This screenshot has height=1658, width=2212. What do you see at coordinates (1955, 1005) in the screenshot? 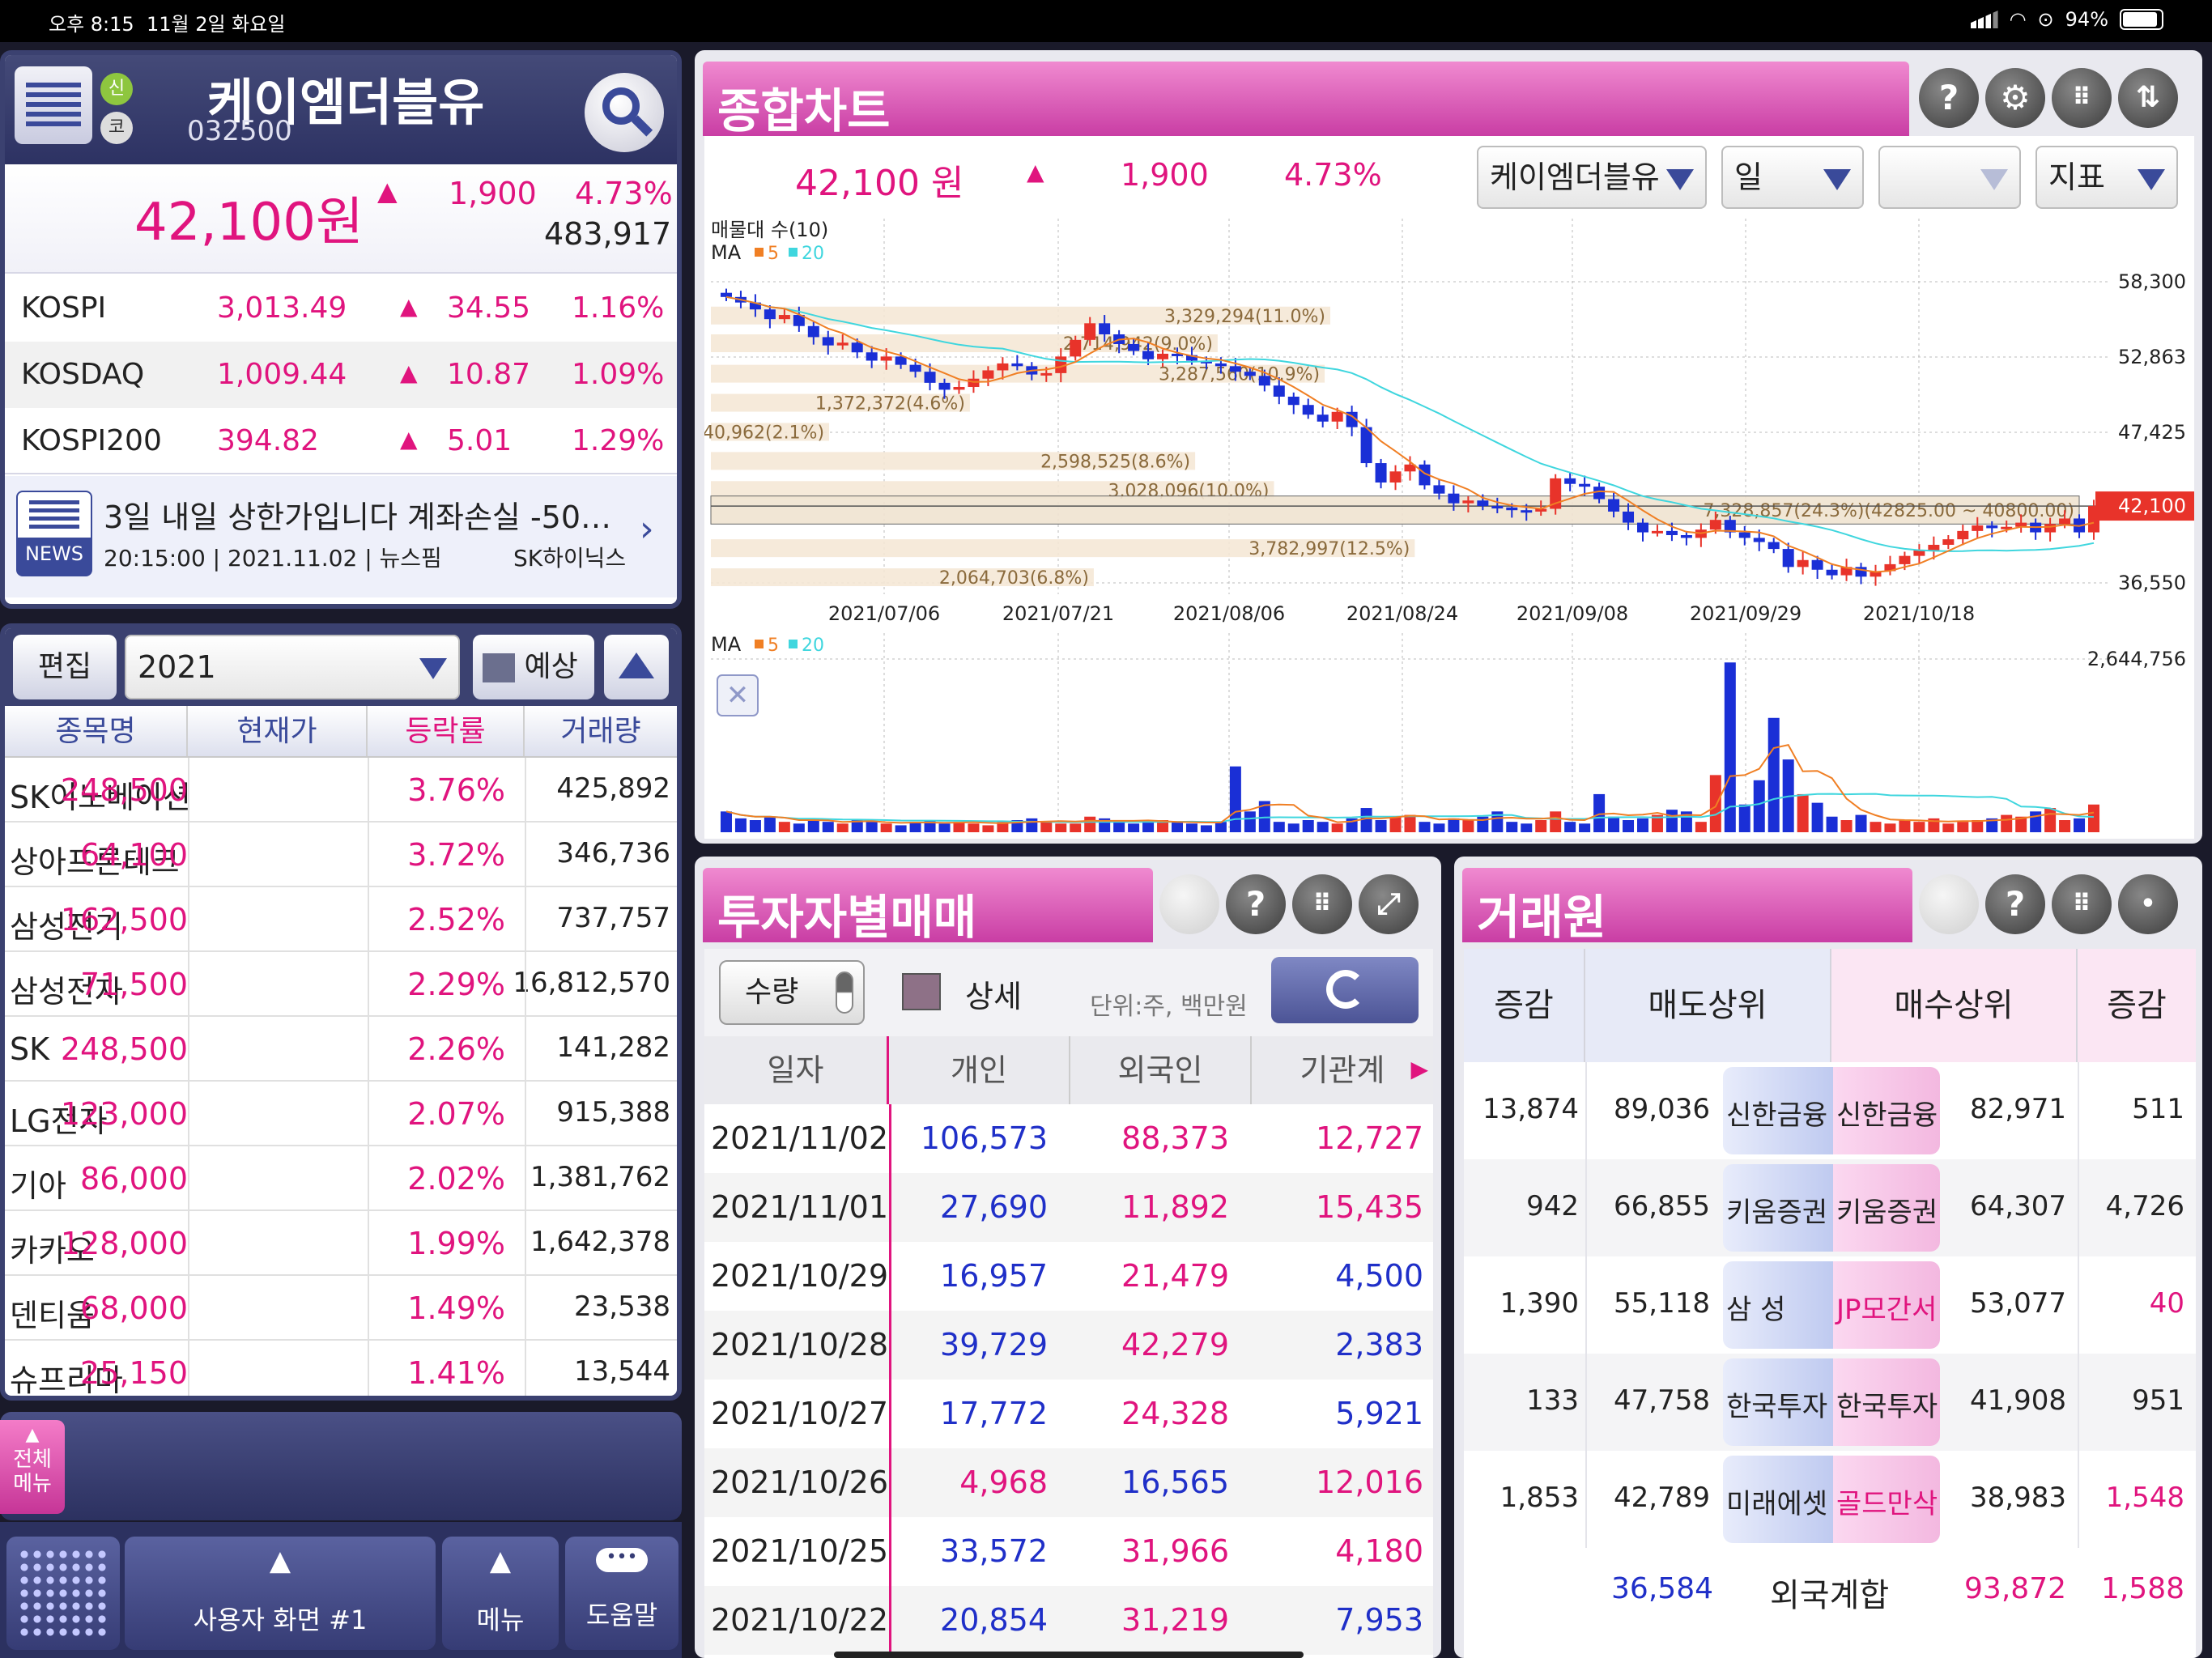
I see `col-buy-top: 매수상위` at bounding box center [1955, 1005].